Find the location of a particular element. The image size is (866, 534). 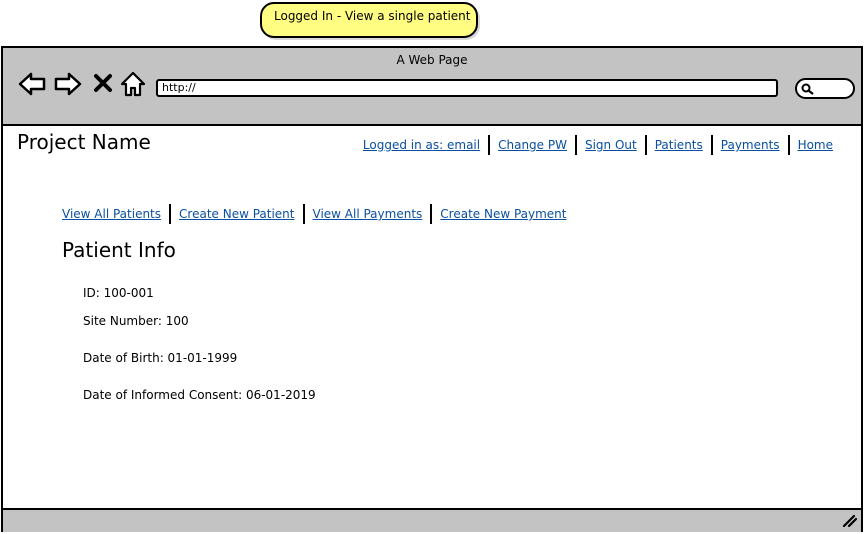

patient-informed-consent-date: Date of Informed Consent: 06-01-2019 is located at coordinates (199, 395).